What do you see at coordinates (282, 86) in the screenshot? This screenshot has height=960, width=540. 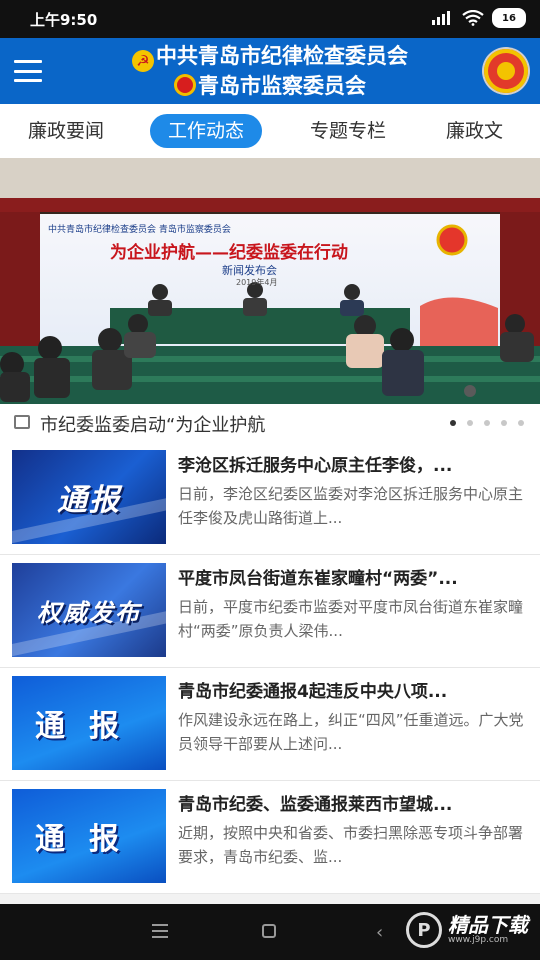 I see `header-title-line2: 青岛市监察委员会` at bounding box center [282, 86].